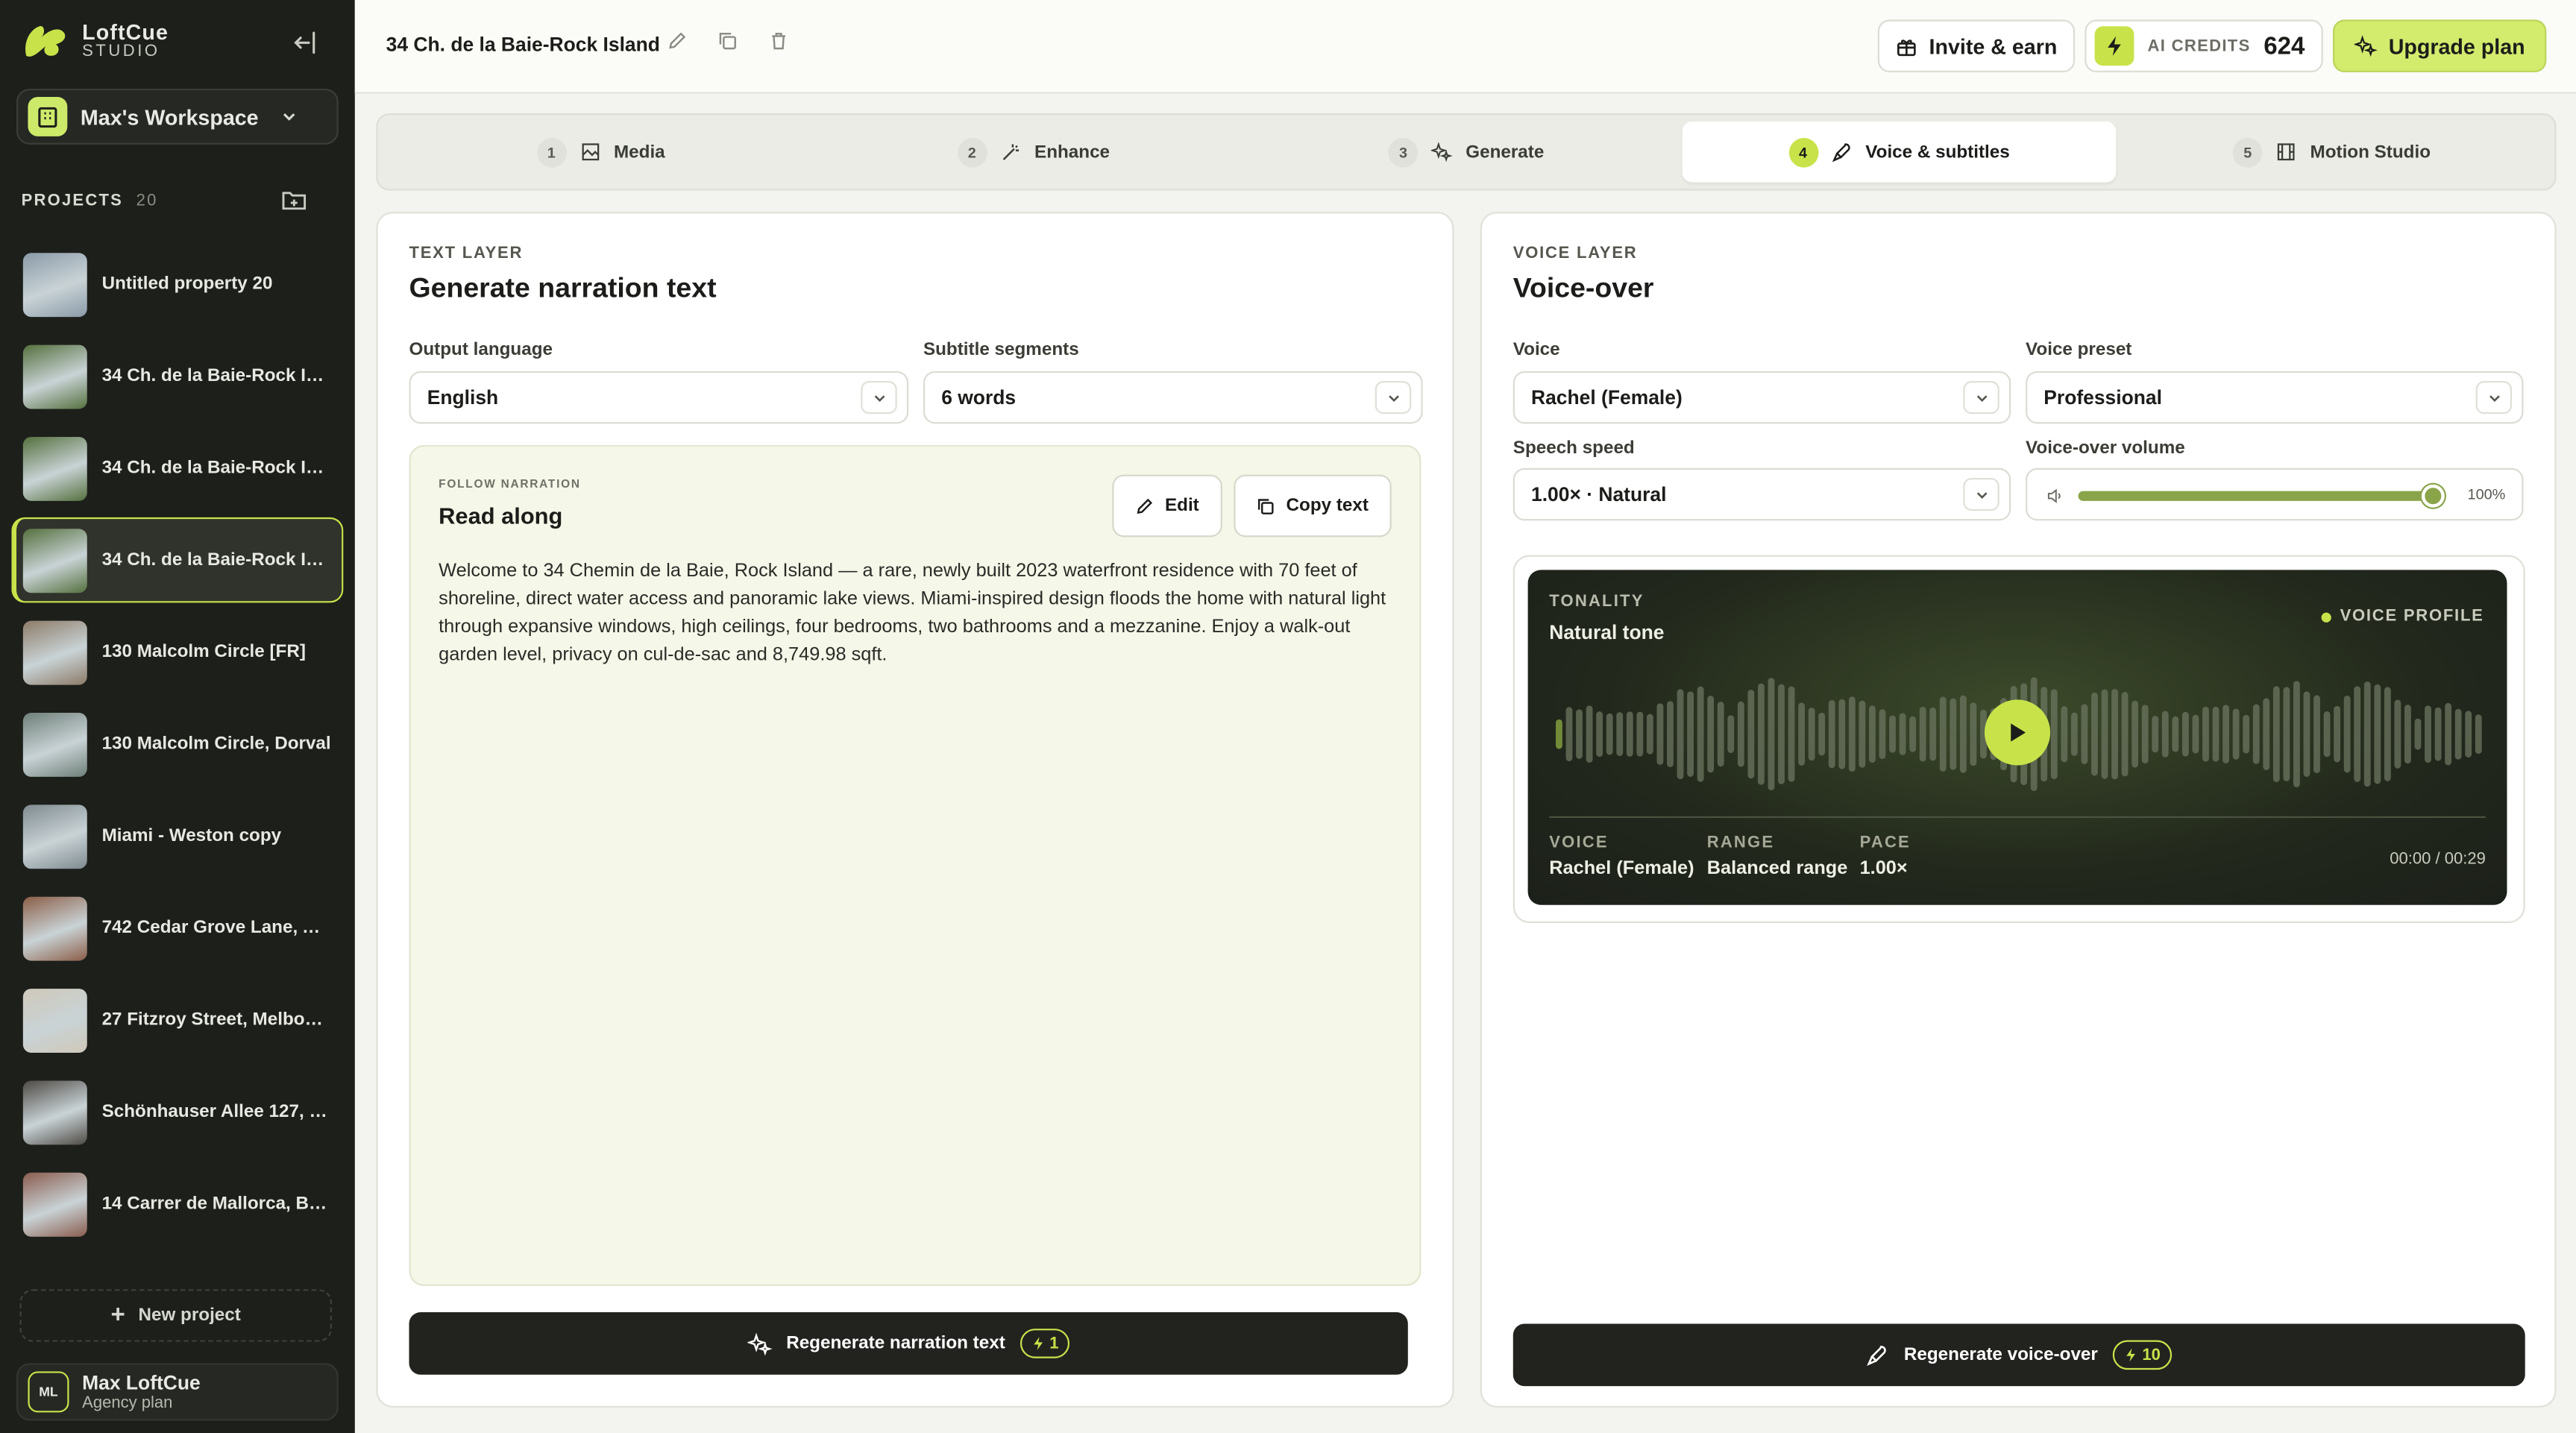 The image size is (2576, 1433). What do you see at coordinates (2275, 397) in the screenshot?
I see `voice-preset-select: Professional` at bounding box center [2275, 397].